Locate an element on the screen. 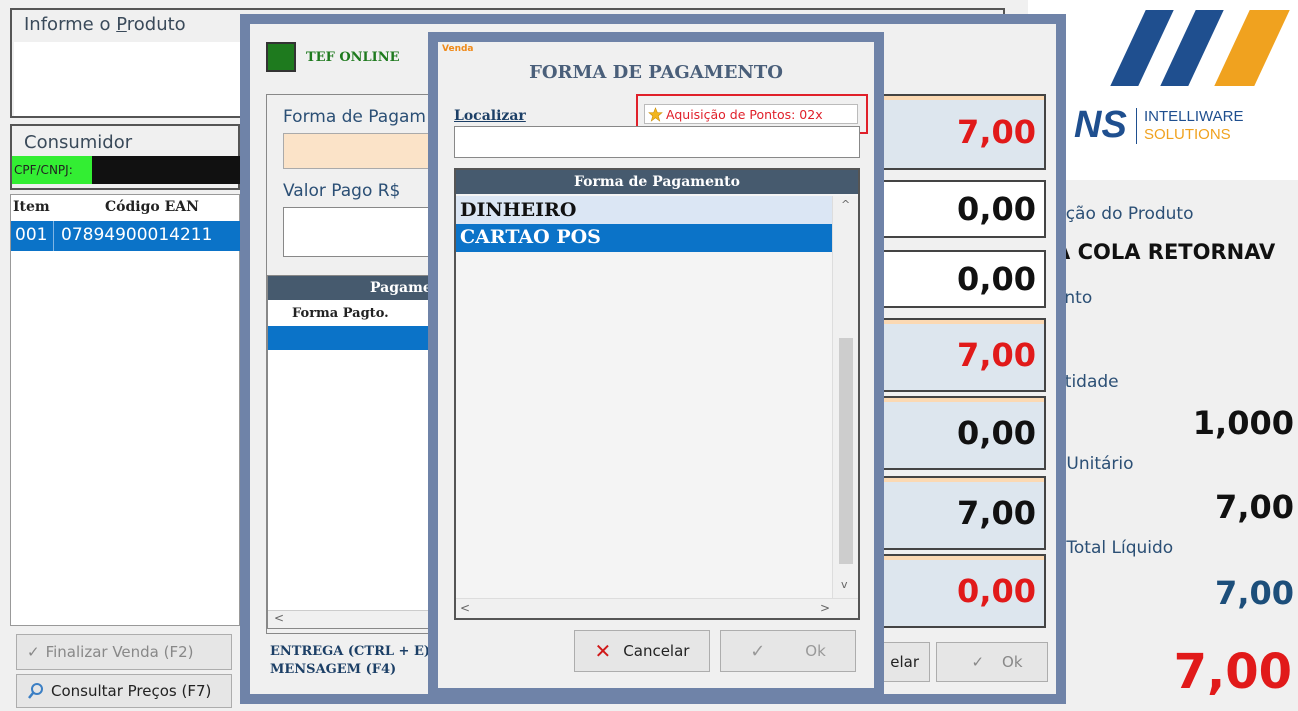 The image size is (1298, 711). dialog-small-title: Venda is located at coordinates (458, 49).